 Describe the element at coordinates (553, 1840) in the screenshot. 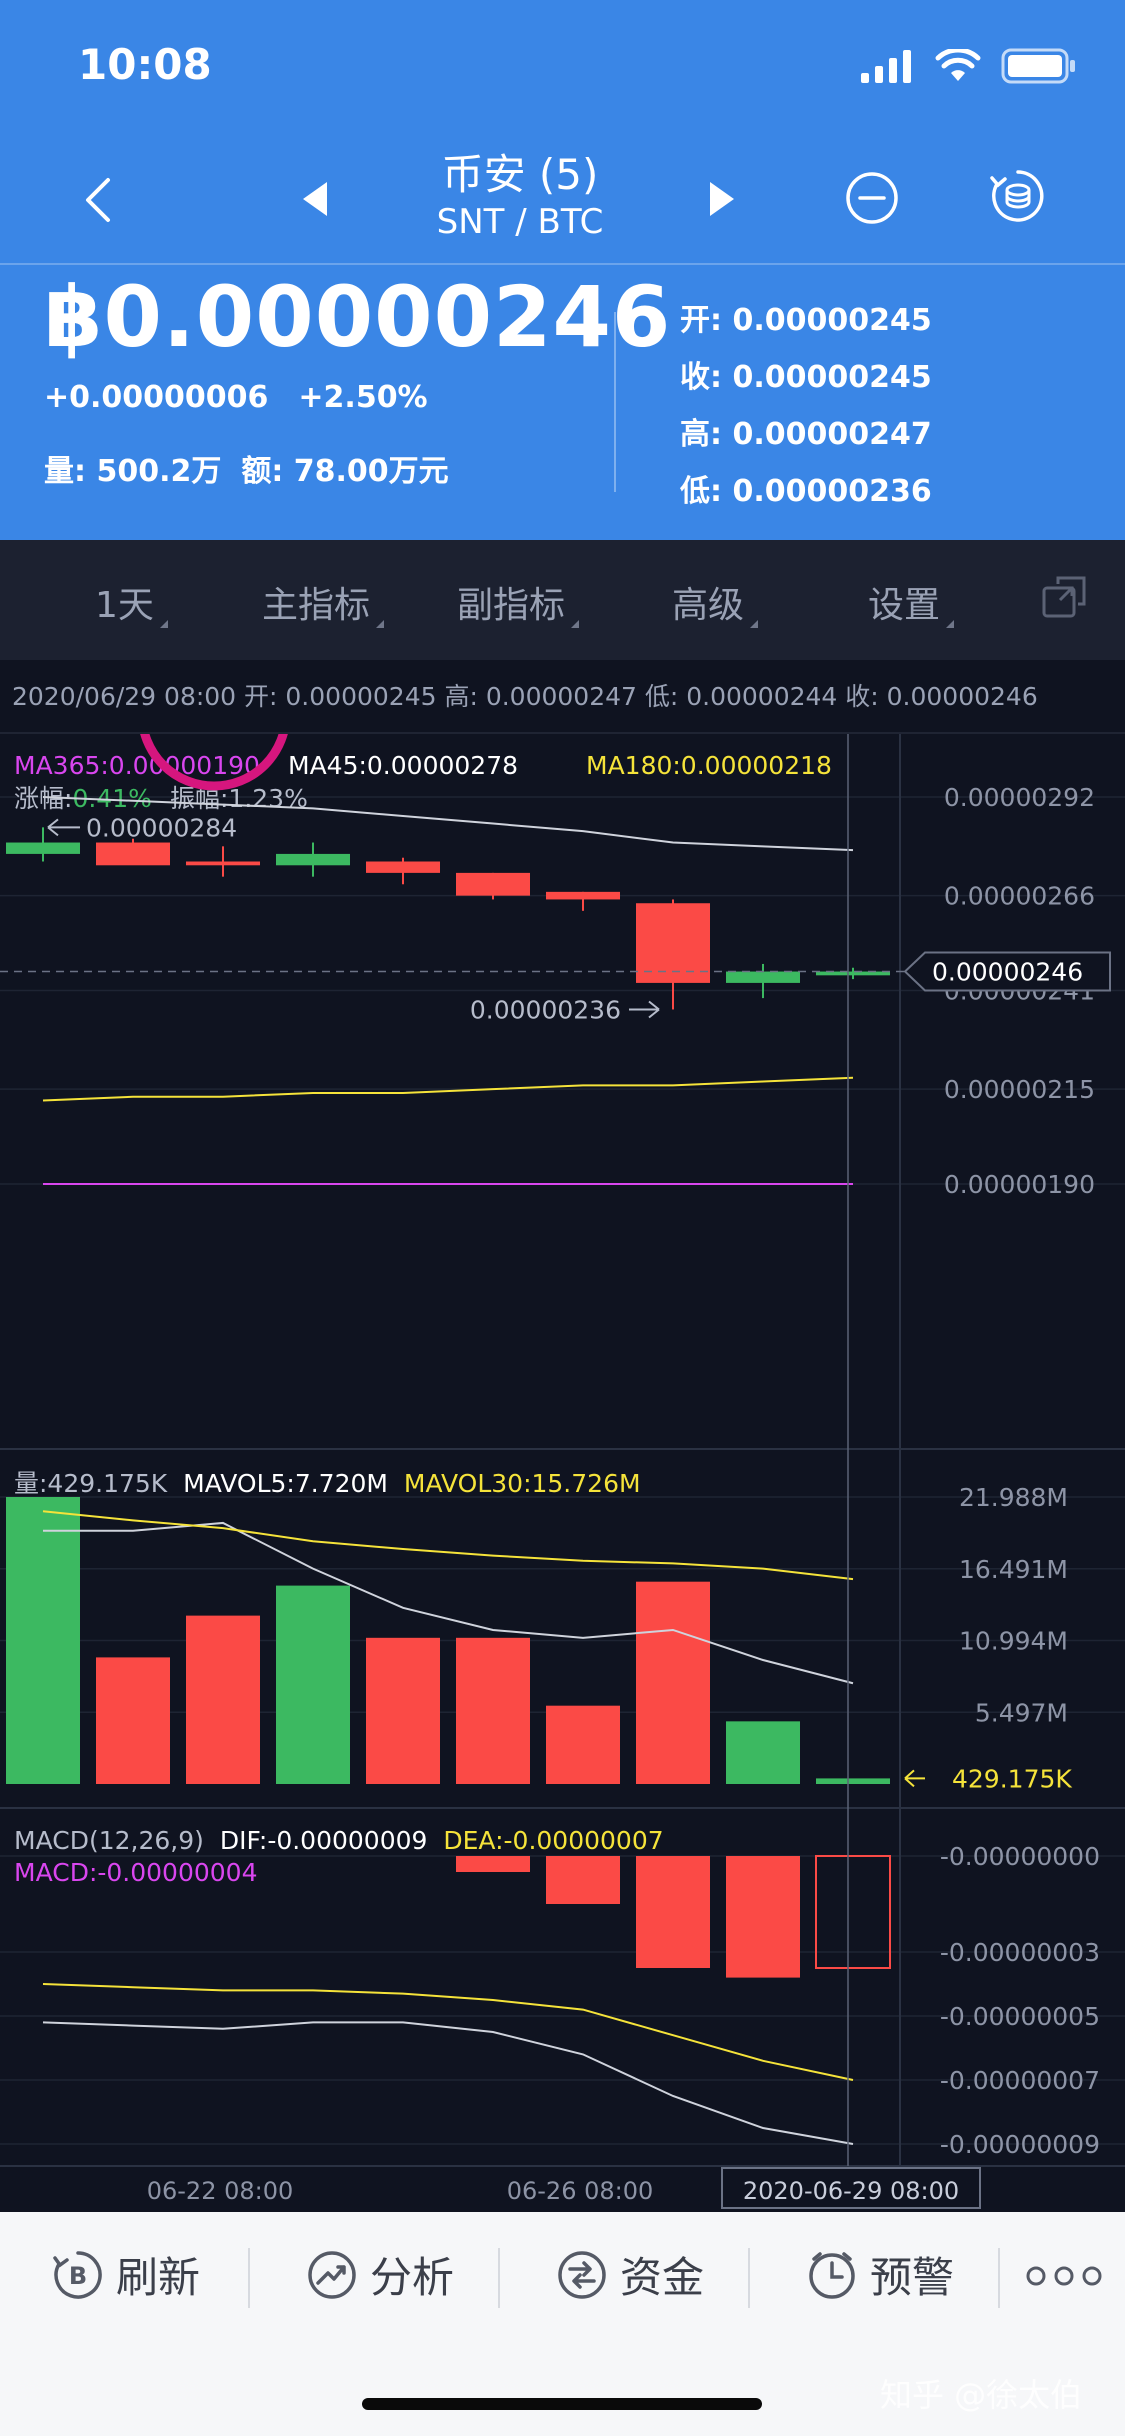

I see `legend-dea: DEA:-0.00000007` at that location.